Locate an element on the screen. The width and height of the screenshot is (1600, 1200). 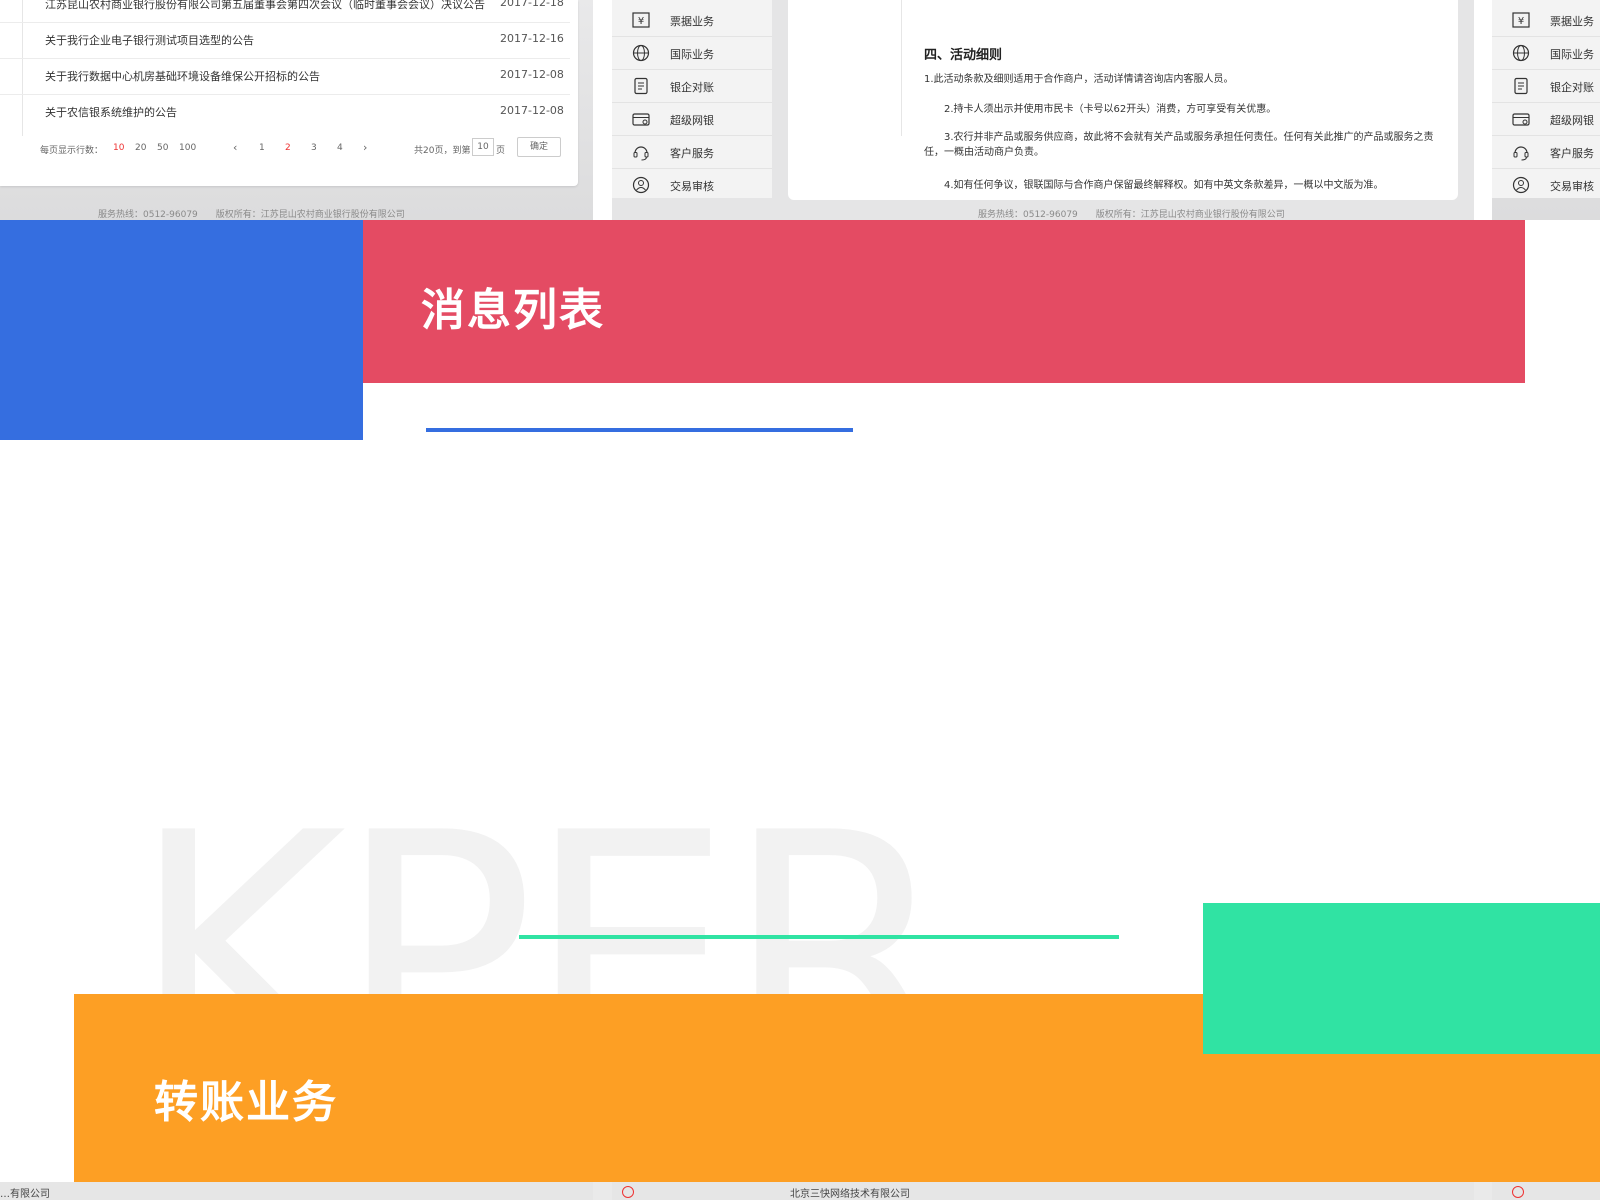
bottom-screens-strip: …有限公司 北京三快网络技术有限公司 is located at coordinates (800, 1191).